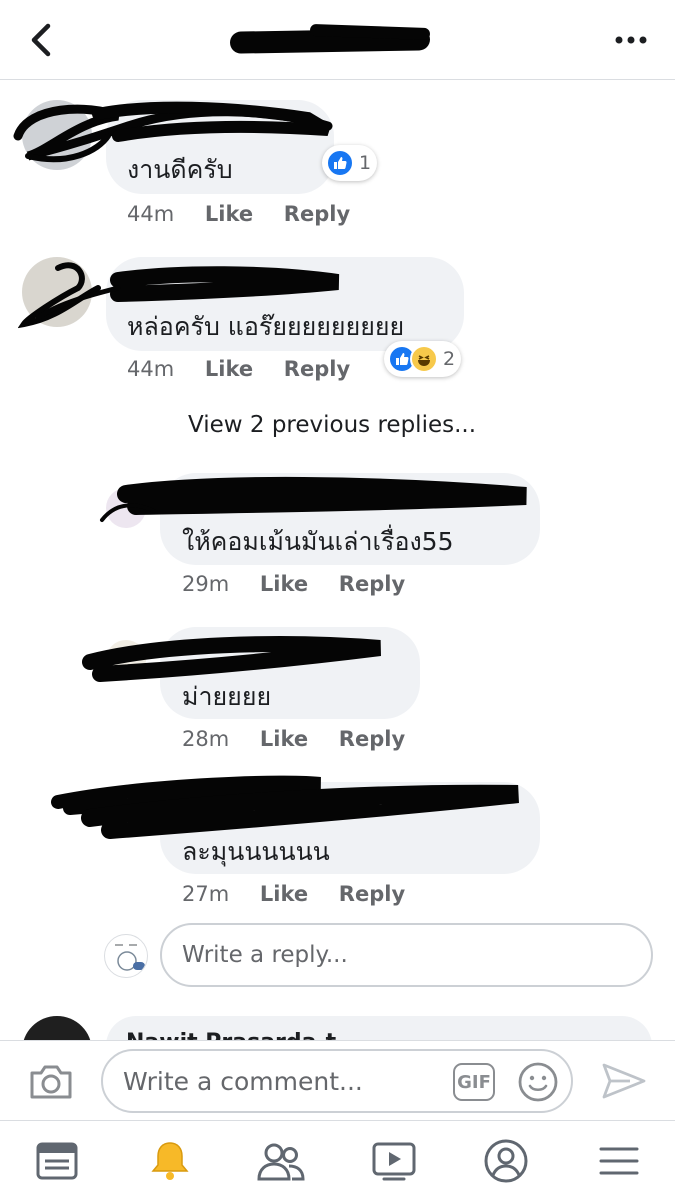 This screenshot has width=675, height=1200. What do you see at coordinates (206, 739) in the screenshot?
I see `reply-time: 28m` at bounding box center [206, 739].